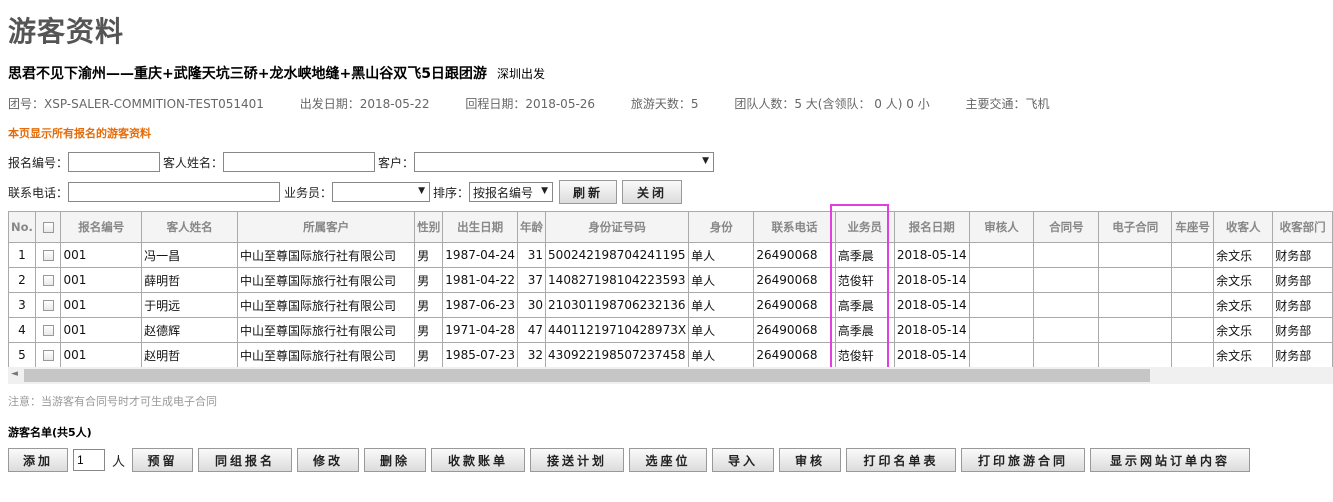 The height and width of the screenshot is (502, 1333). What do you see at coordinates (832, 104) in the screenshot?
I see `group-size: 团队人数：5 大(含领队： 0 人) 0 小` at bounding box center [832, 104].